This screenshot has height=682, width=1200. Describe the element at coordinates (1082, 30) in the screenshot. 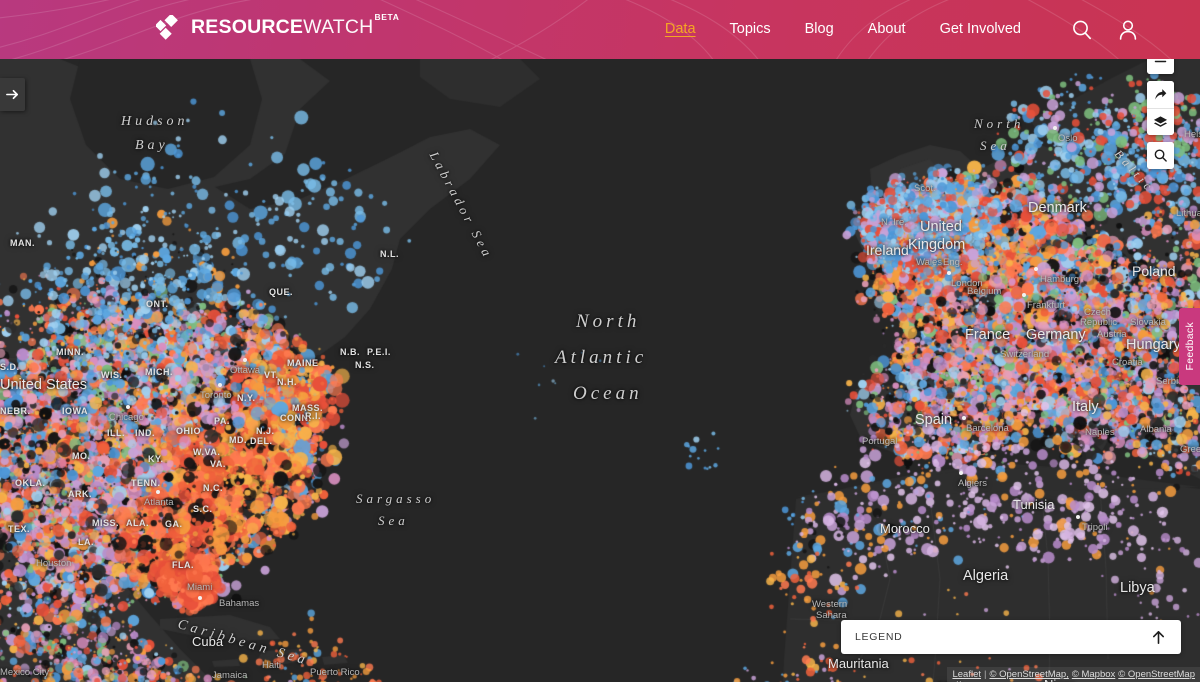

I see `search-icon` at that location.